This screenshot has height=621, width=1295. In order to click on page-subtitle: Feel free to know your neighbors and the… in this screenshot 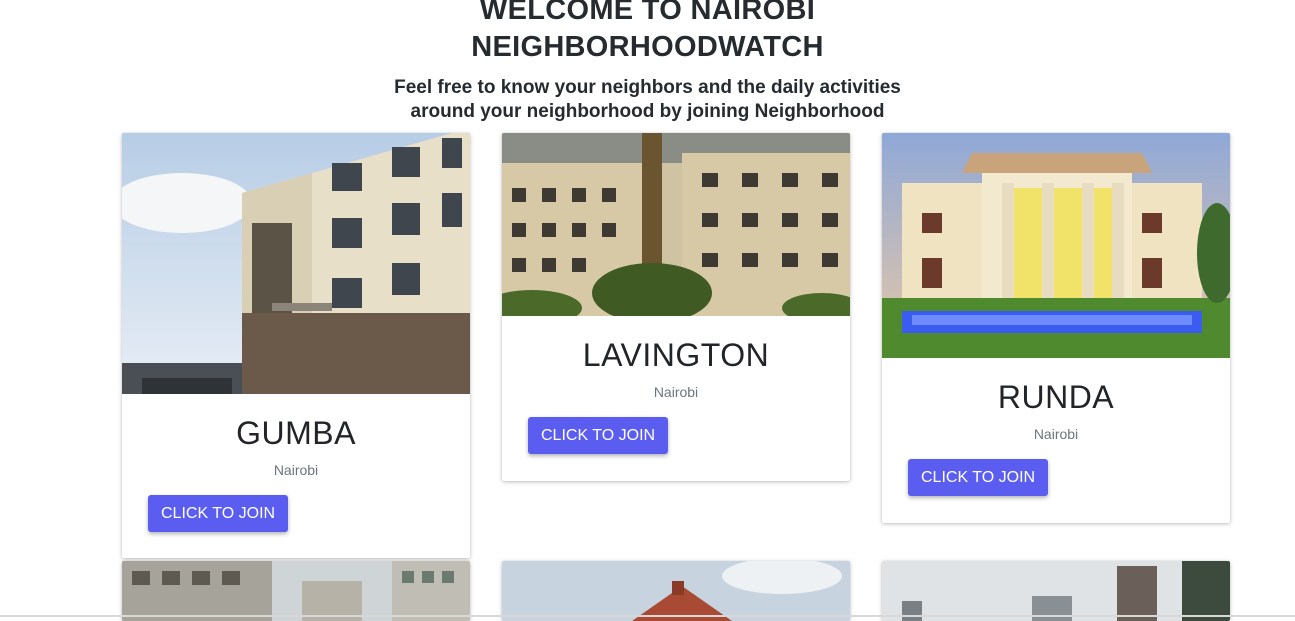, I will do `click(647, 100)`.